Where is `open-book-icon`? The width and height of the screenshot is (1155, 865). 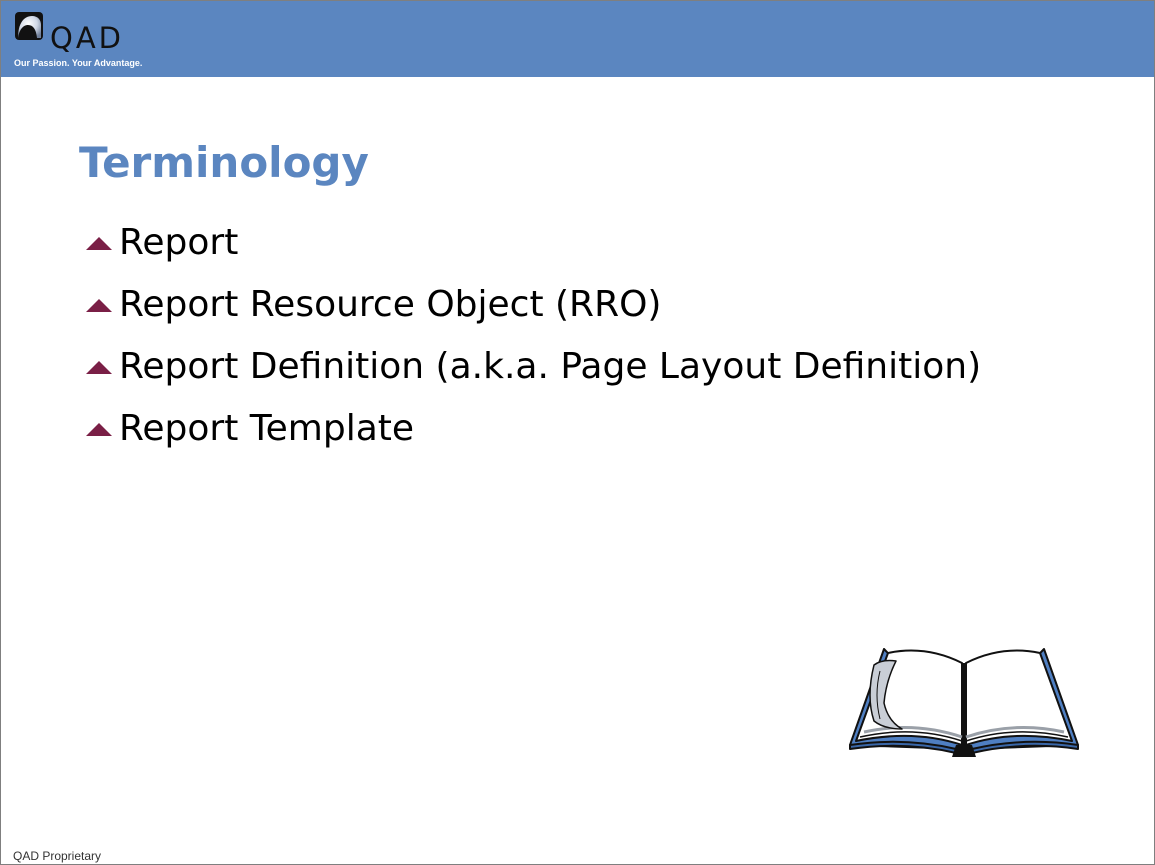 open-book-icon is located at coordinates (964, 702).